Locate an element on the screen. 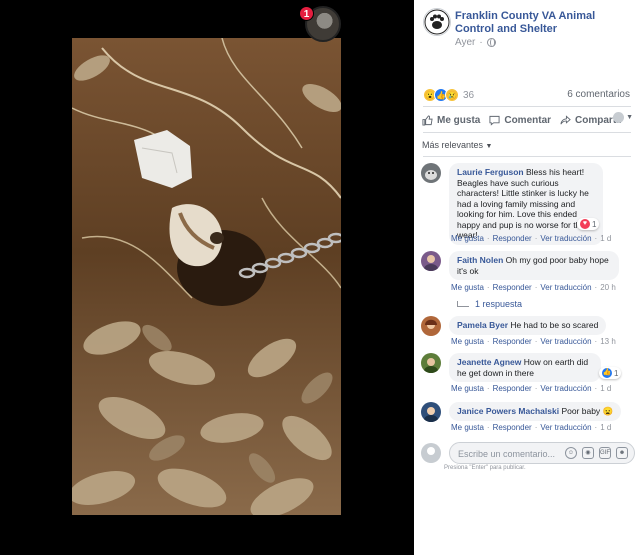  comment-text: Poor baby is located at coordinates (581, 411).